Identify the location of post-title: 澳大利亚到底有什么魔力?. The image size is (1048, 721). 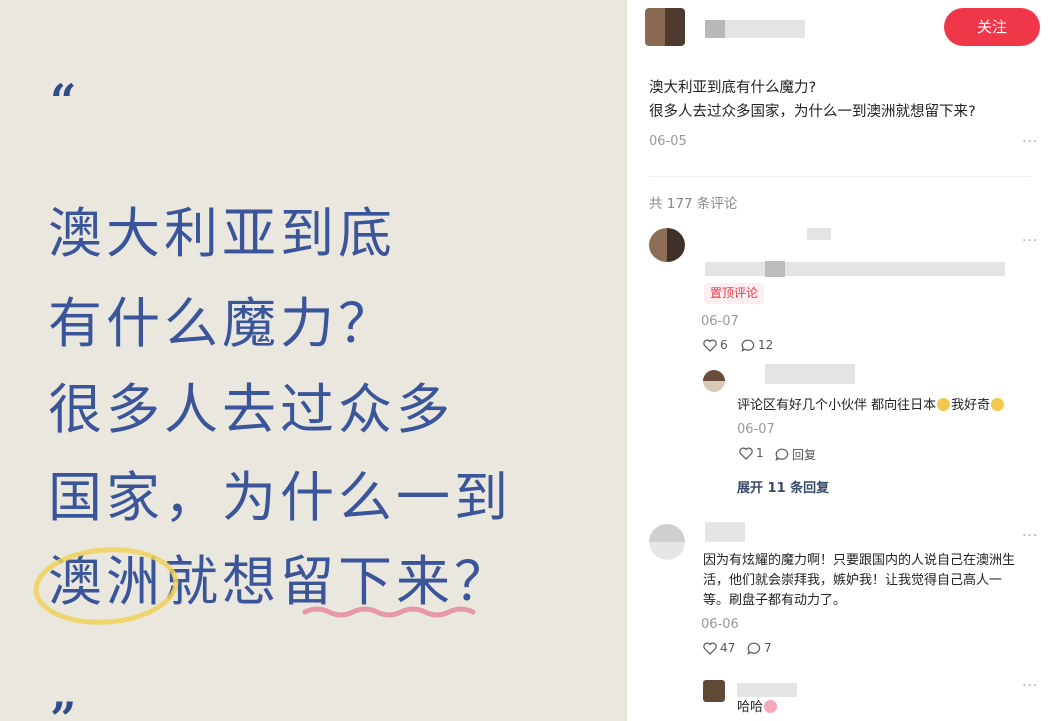
(733, 88).